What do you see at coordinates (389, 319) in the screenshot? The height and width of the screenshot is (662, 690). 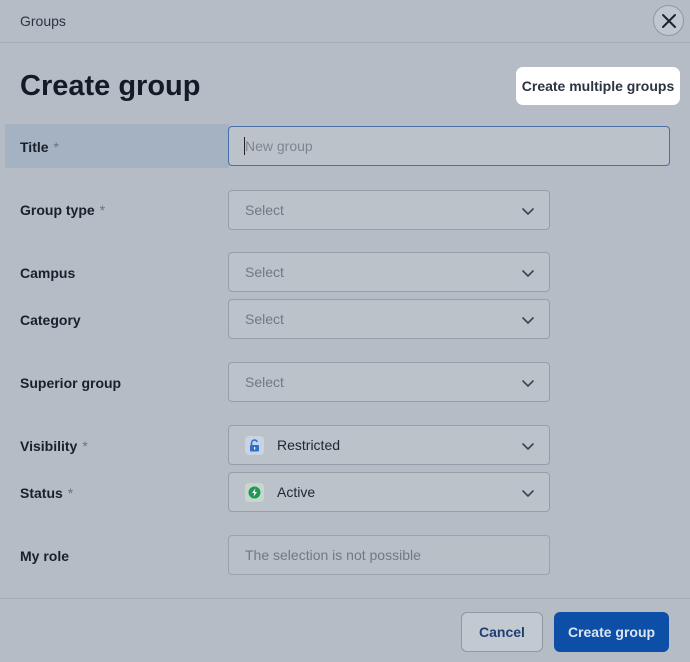 I see `category-select: Select` at bounding box center [389, 319].